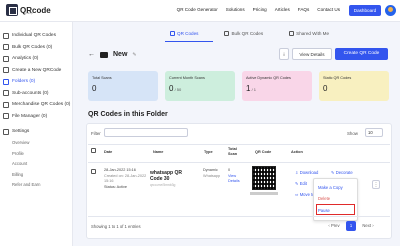 Image resolution: width=400 pixels, height=246 pixels. Describe the element at coordinates (25, 59) in the screenshot. I see `sidebar-item-label: Analytics (0)` at that location.